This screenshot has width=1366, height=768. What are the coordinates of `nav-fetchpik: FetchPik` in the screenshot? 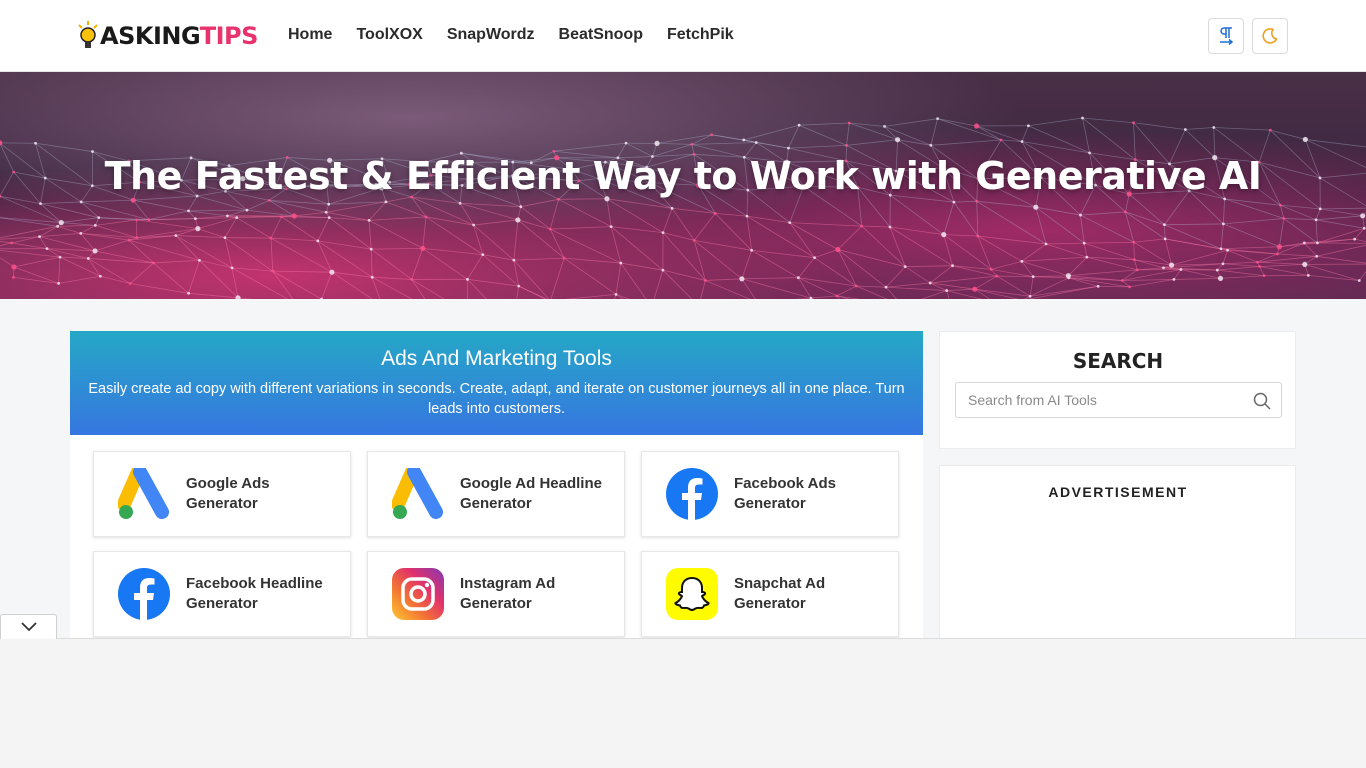 It's located at (700, 35).